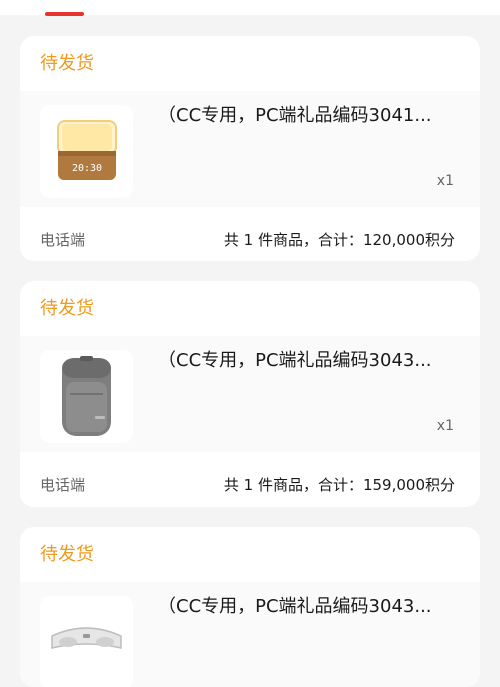  Describe the element at coordinates (86, 638) in the screenshot. I see `eye-massager-icon` at that location.